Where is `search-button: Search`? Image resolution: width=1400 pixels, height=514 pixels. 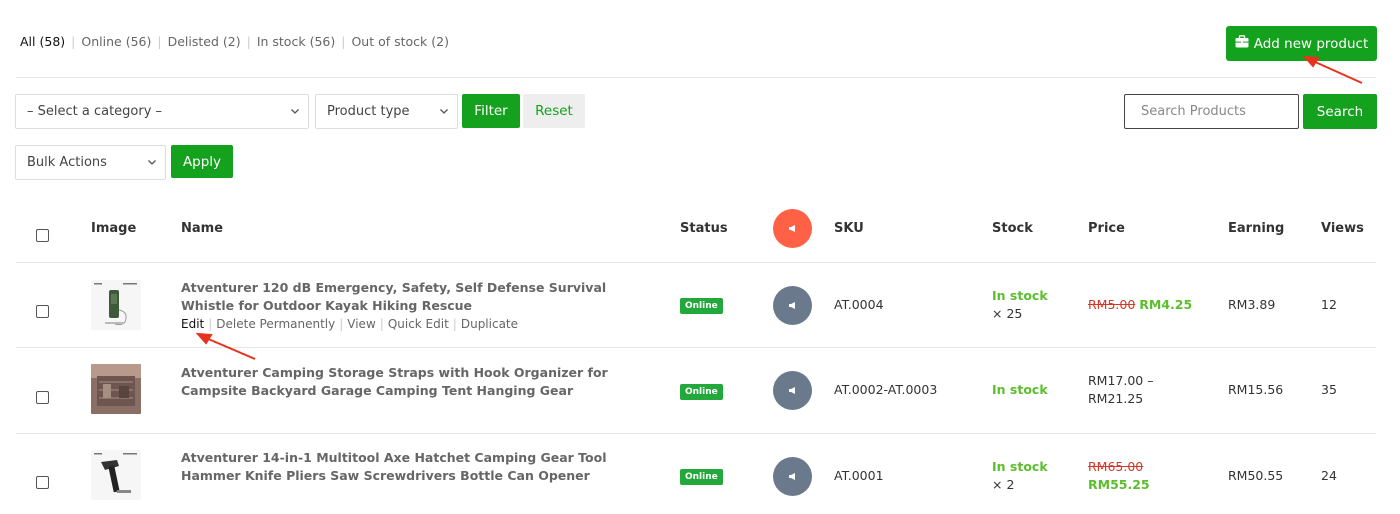 search-button: Search is located at coordinates (1340, 111).